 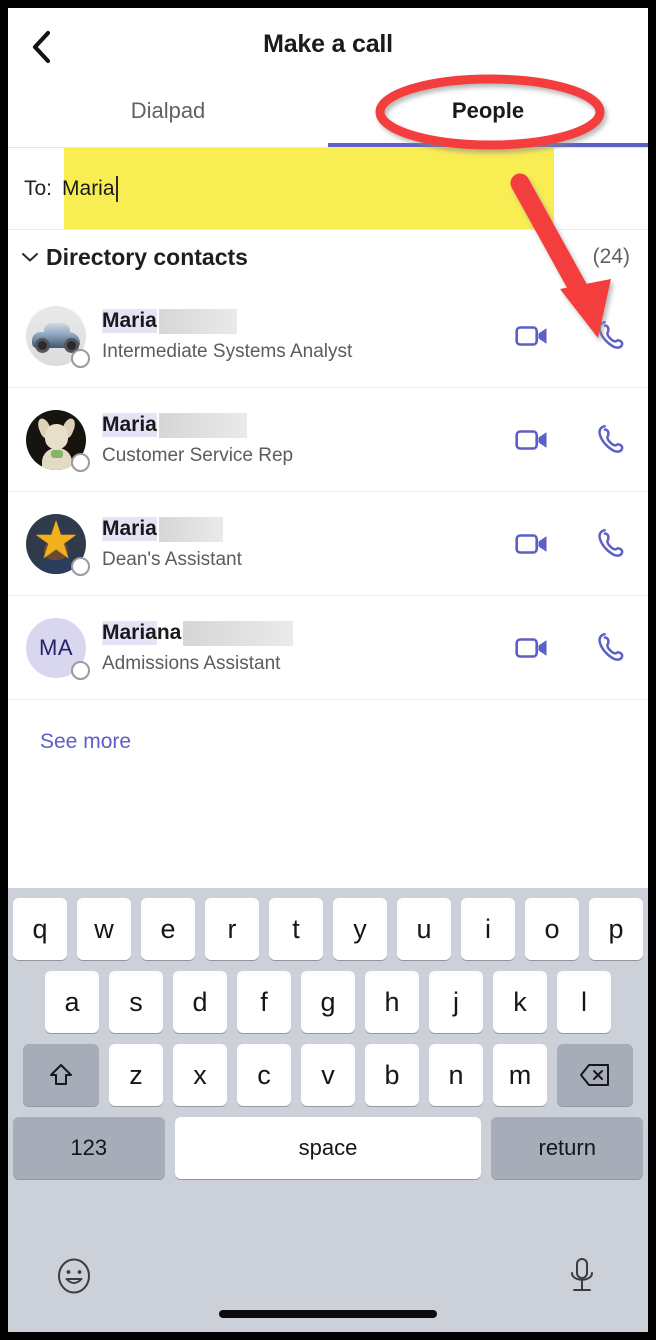 I want to click on key-k: k, so click(x=520, y=1002).